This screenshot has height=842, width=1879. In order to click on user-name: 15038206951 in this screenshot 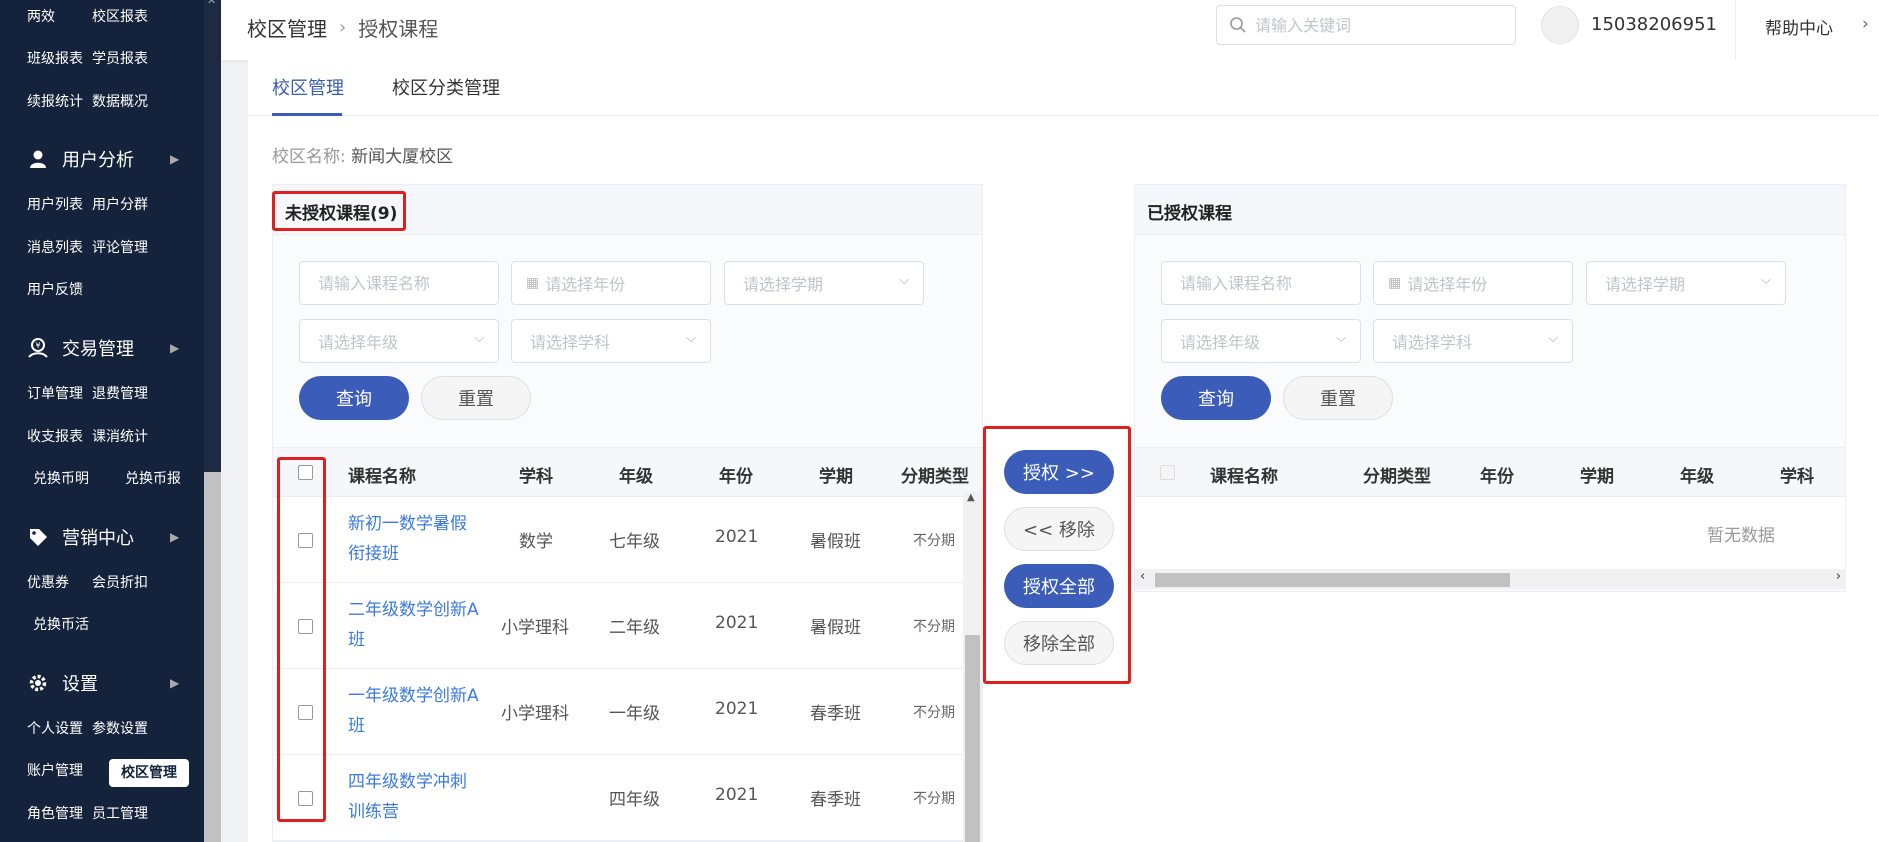, I will do `click(1654, 24)`.